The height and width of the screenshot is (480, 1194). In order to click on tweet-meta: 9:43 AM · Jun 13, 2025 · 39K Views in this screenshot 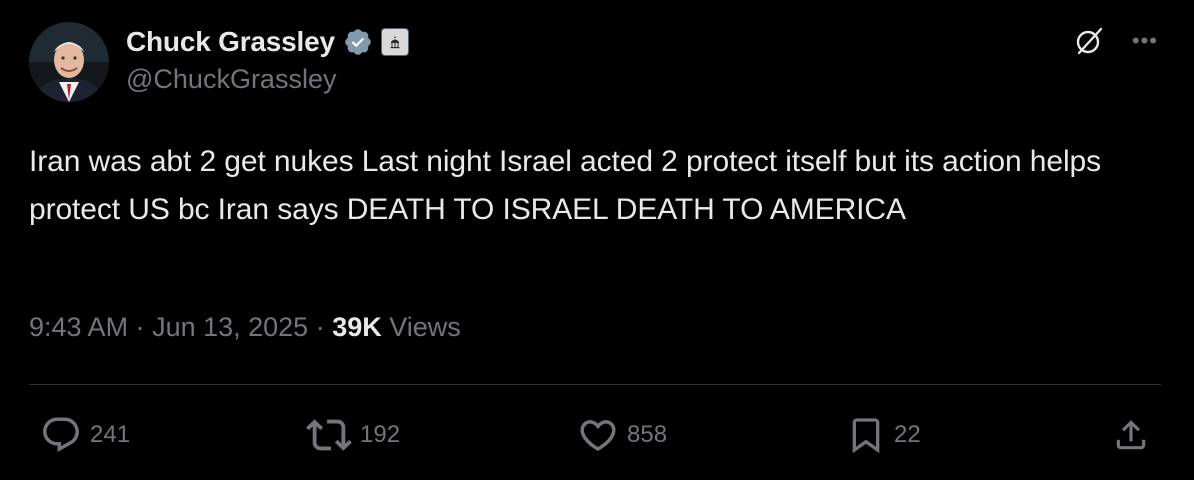, I will do `click(245, 327)`.